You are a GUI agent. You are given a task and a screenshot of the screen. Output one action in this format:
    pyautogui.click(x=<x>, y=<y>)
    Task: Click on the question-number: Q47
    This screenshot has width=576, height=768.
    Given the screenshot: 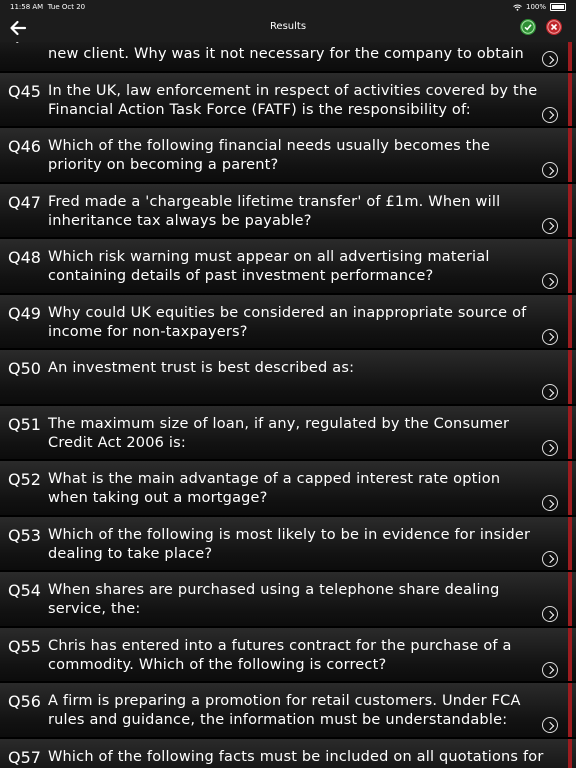 What is the action you would take?
    pyautogui.click(x=24, y=202)
    